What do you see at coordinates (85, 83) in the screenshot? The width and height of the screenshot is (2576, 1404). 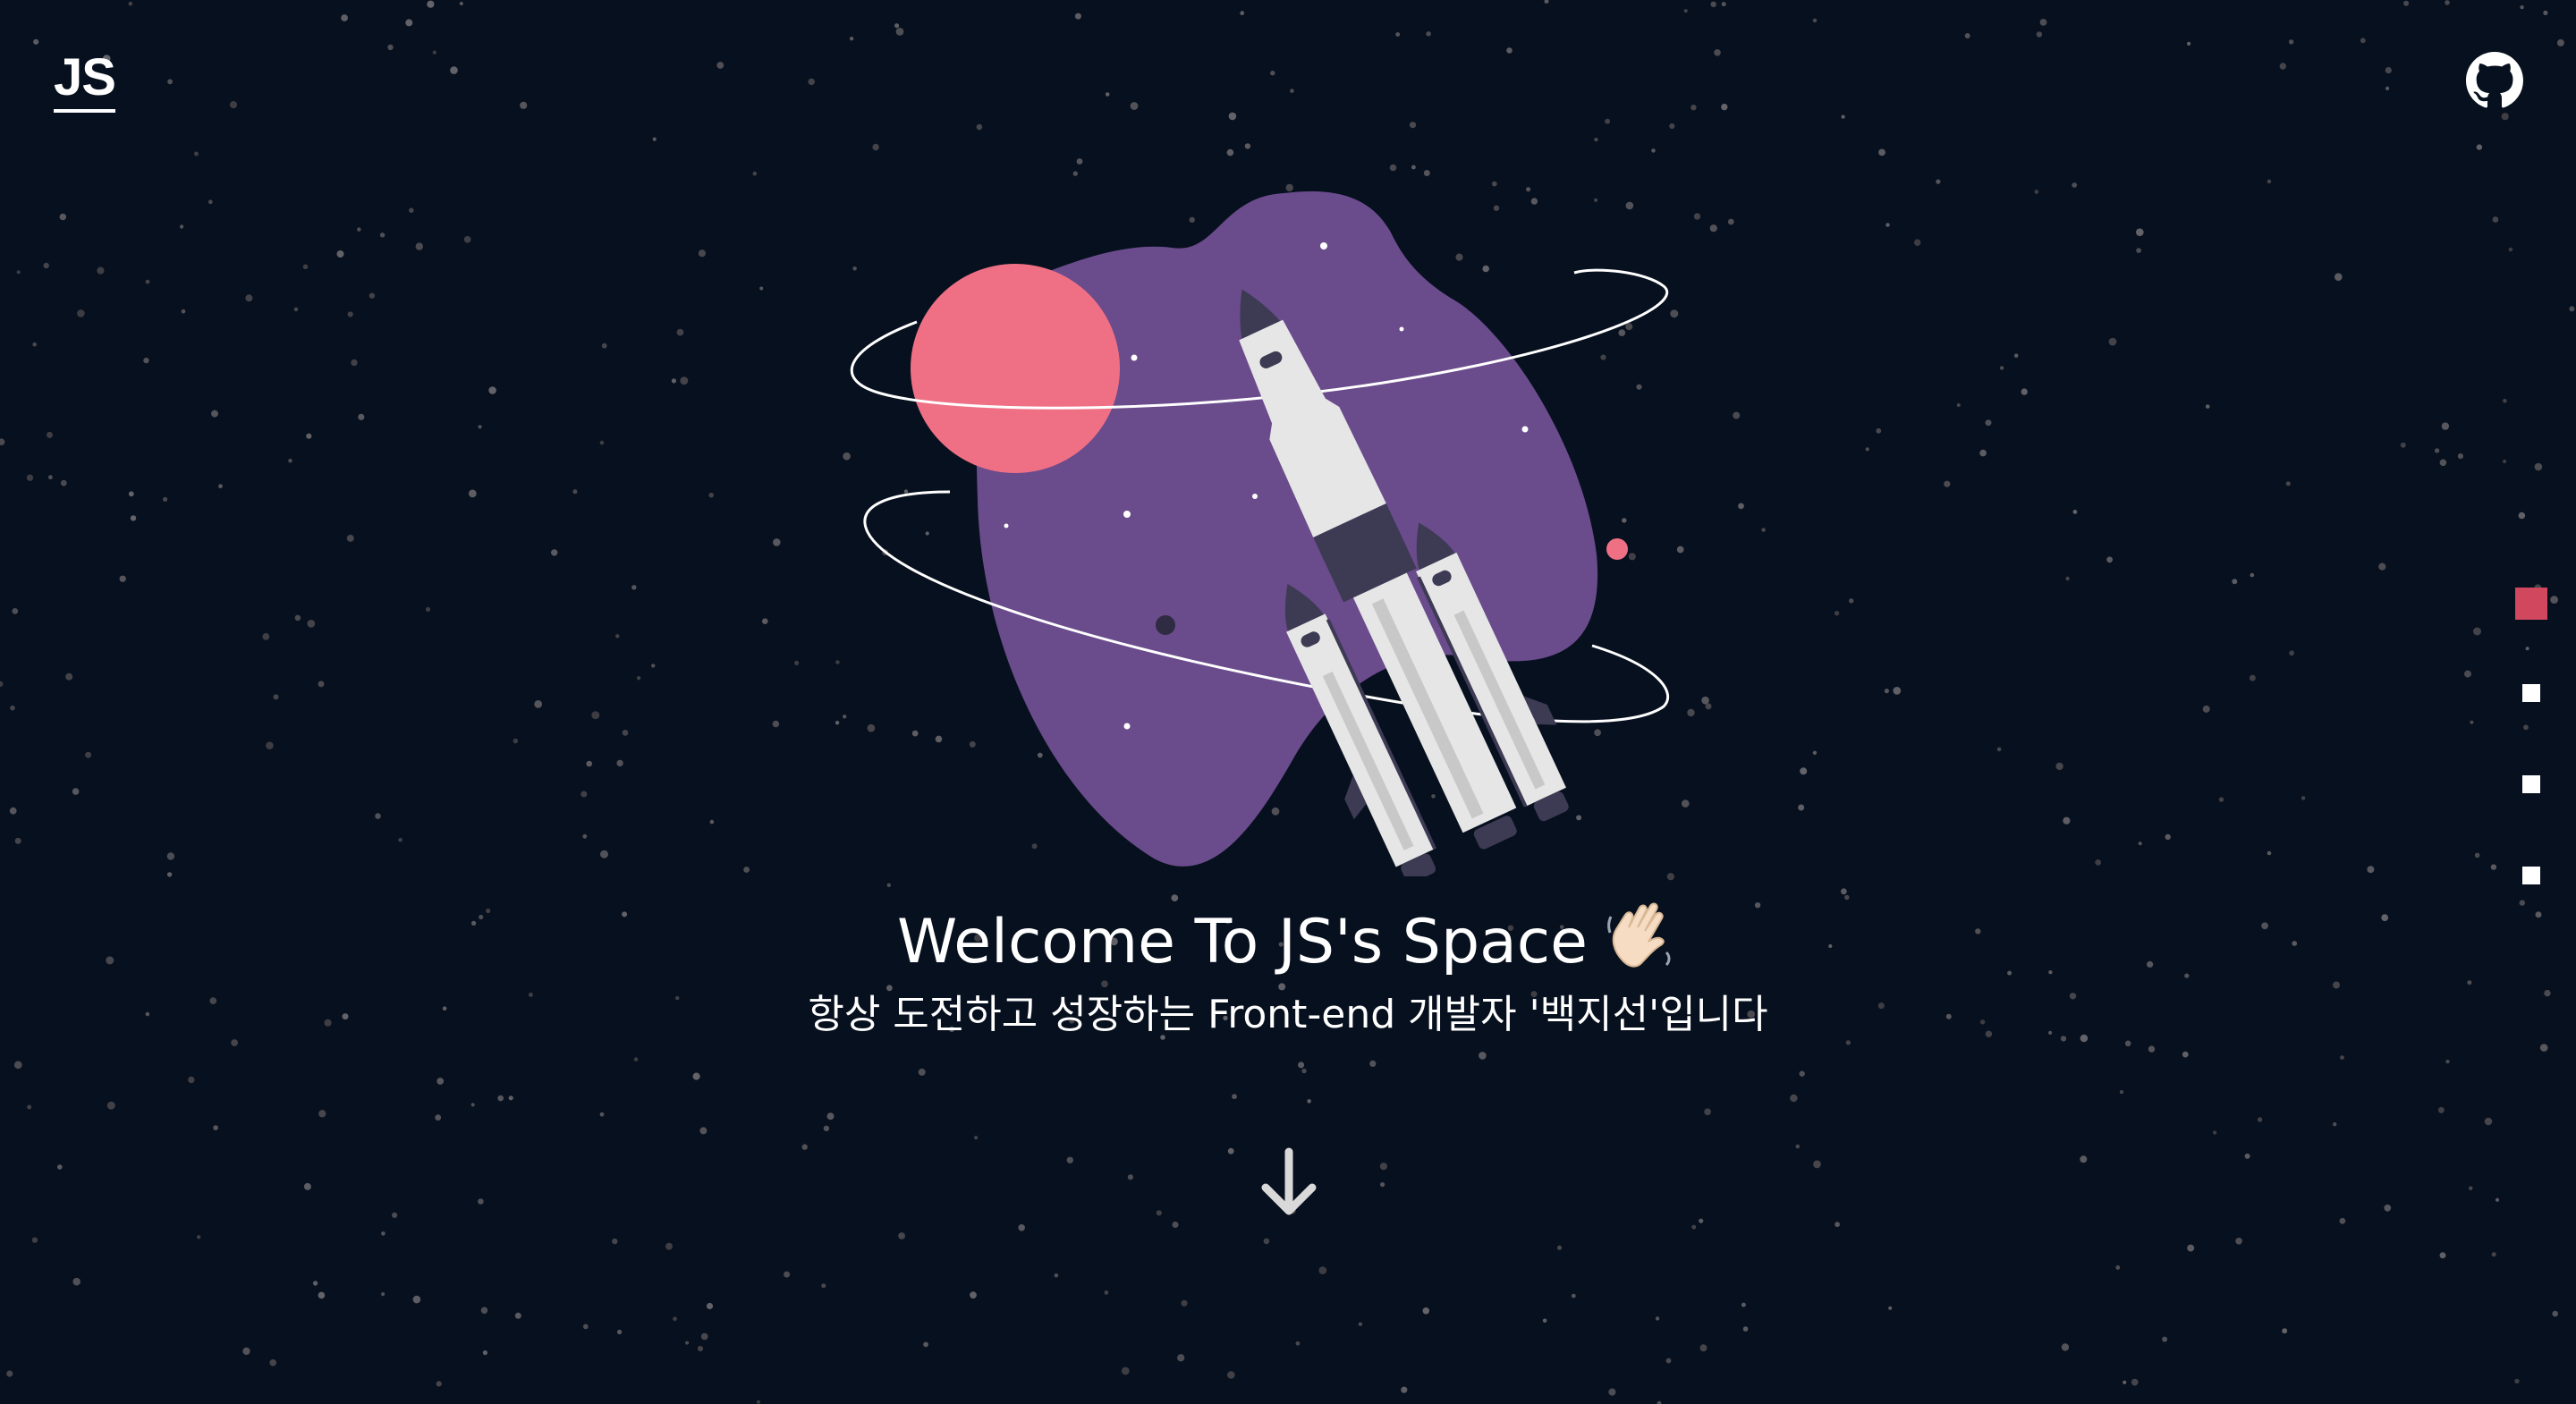 I see `site-logo: JS` at bounding box center [85, 83].